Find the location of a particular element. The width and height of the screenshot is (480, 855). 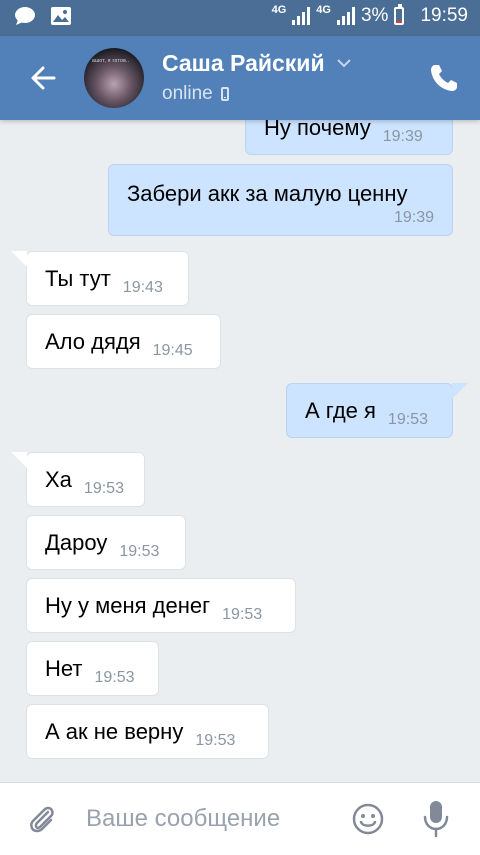

message-bubble-outgoing: Забери акк за малую ценну 19:39 is located at coordinates (280, 200).